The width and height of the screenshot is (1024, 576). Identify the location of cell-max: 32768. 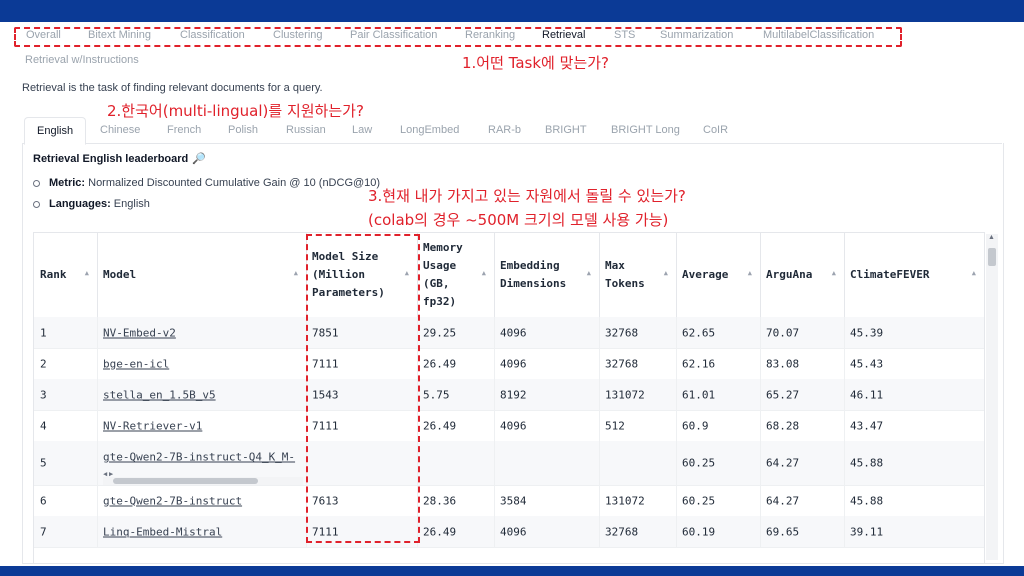
(638, 332).